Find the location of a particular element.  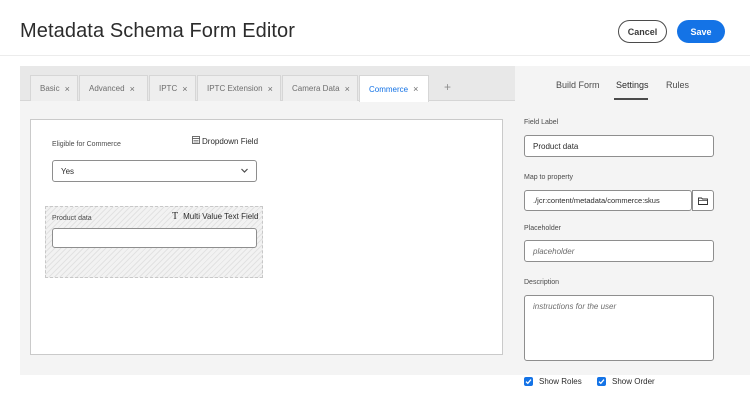

dropdown-icon is located at coordinates (196, 141).